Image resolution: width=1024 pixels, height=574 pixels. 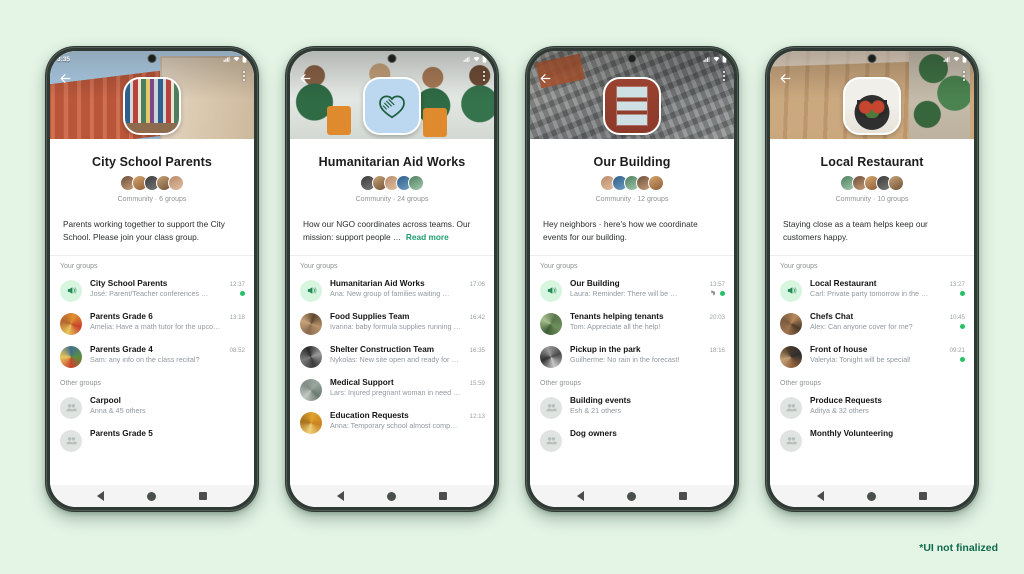 What do you see at coordinates (121, 349) in the screenshot?
I see `group-name: Parents Grade 4` at bounding box center [121, 349].